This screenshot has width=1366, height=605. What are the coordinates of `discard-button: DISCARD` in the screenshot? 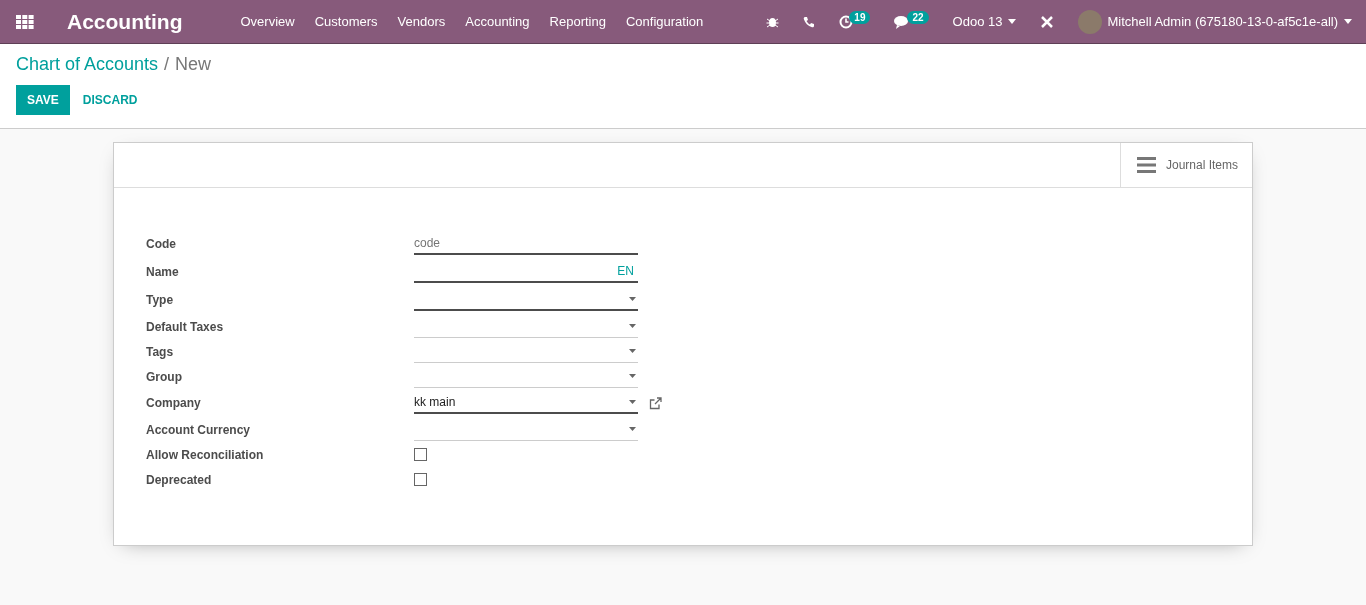 It's located at (110, 100).